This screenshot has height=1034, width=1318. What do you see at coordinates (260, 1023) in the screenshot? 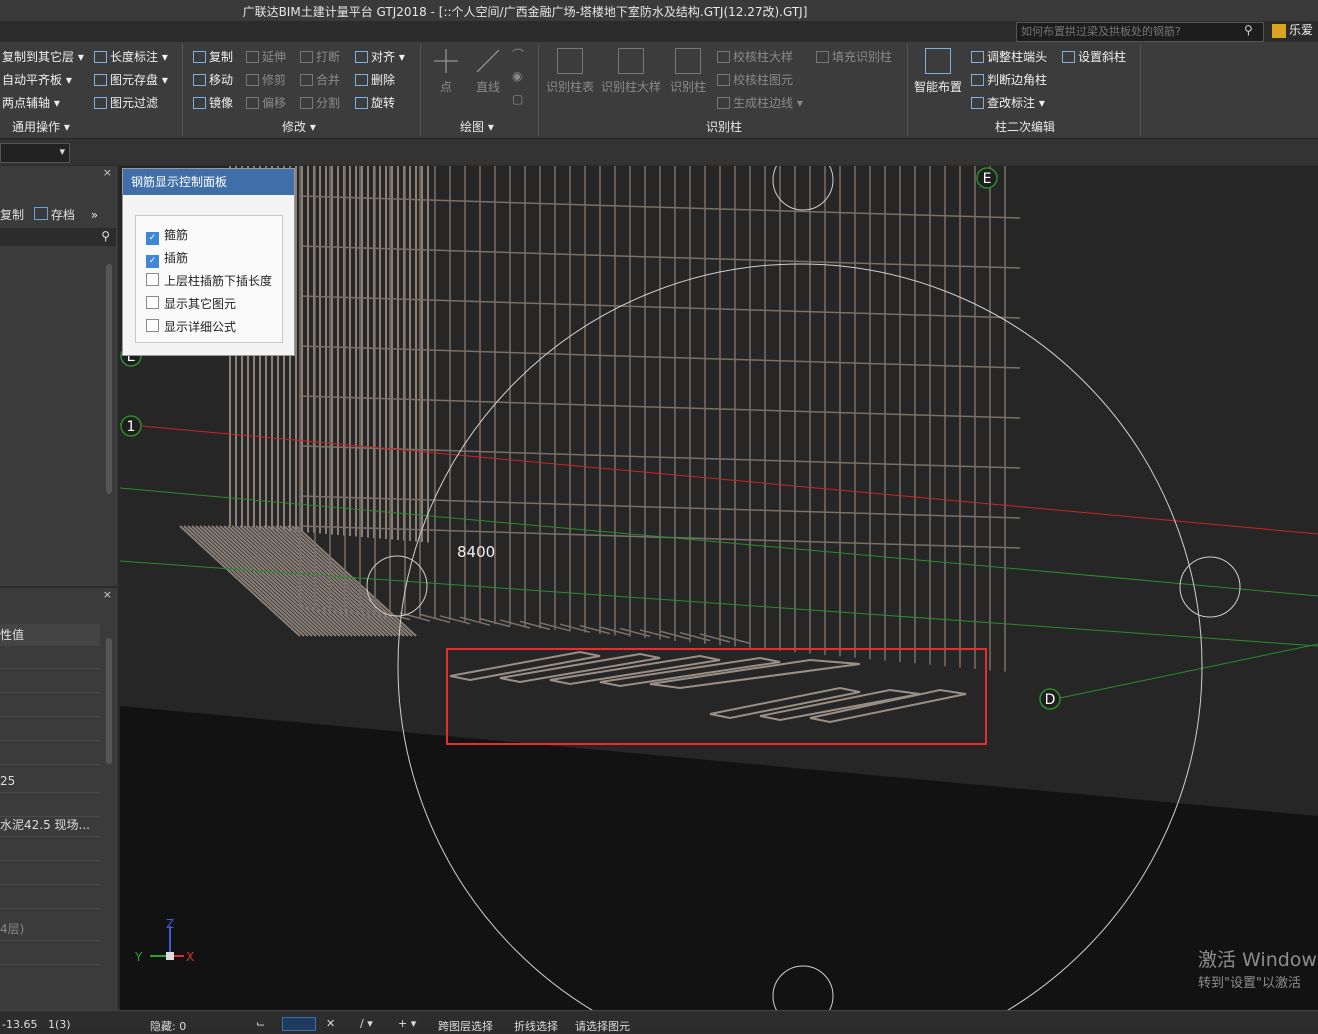
I see `orthogonal-icon: ⌙` at bounding box center [260, 1023].